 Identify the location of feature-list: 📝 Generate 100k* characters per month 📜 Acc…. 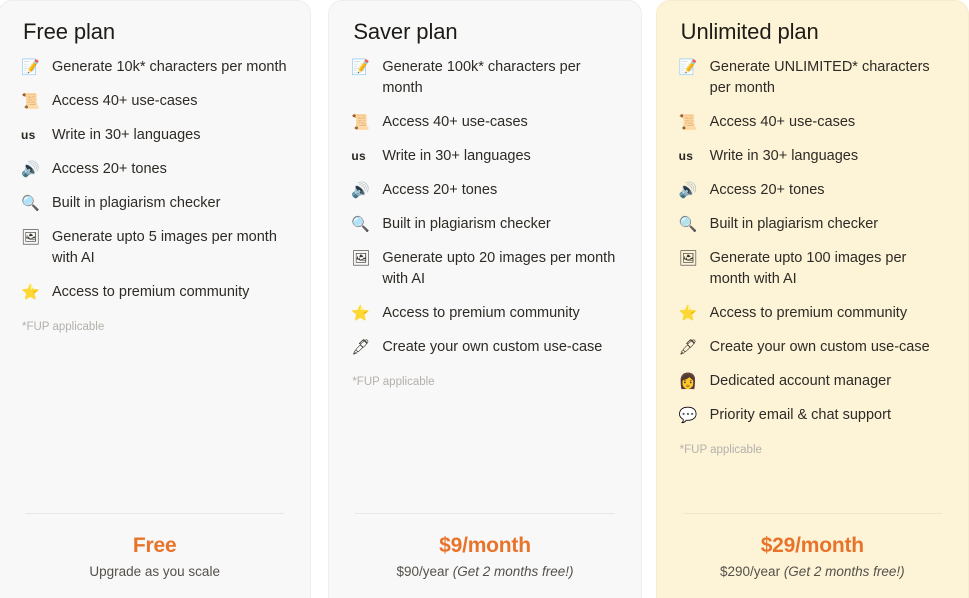
(484, 214).